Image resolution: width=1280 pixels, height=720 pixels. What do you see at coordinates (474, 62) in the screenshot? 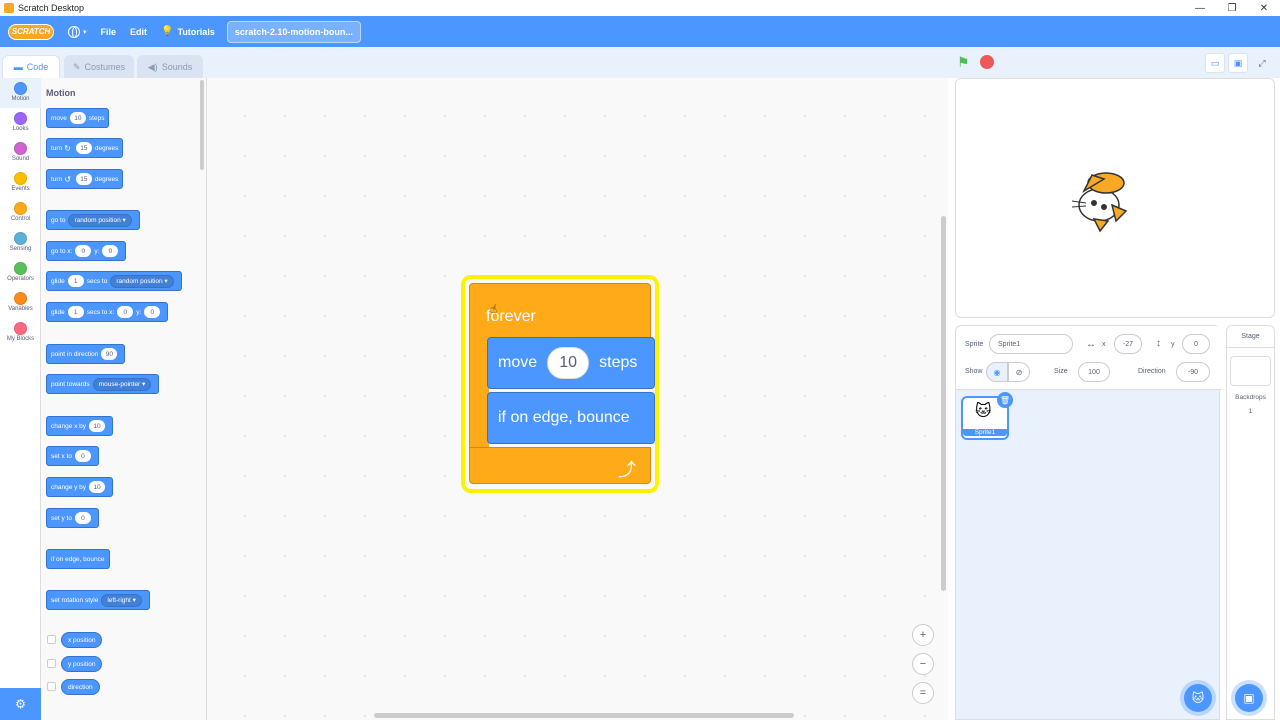
I see `editor-tabs: ▬ Code ✎ Costumes ◀) Sounds` at bounding box center [474, 62].